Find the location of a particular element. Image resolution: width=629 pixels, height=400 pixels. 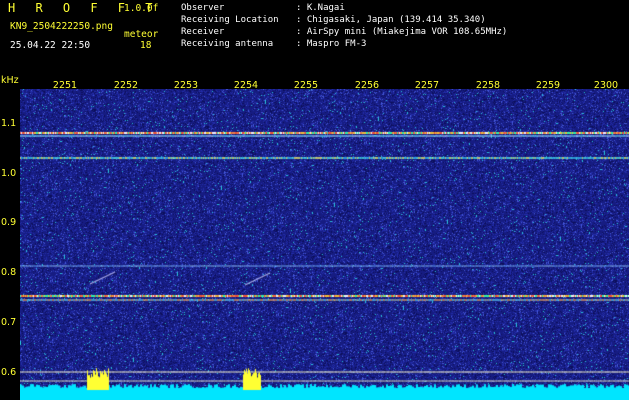

x-tick-2256: 2256 is located at coordinates (367, 85).